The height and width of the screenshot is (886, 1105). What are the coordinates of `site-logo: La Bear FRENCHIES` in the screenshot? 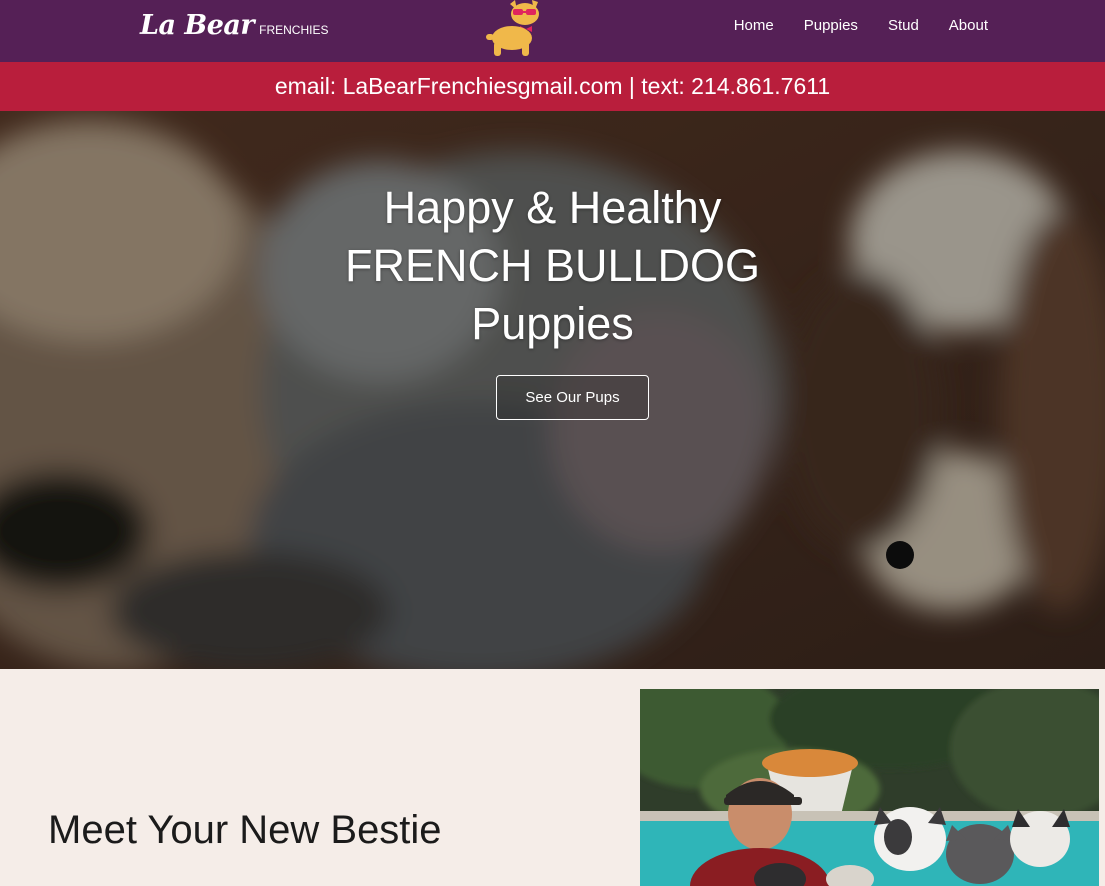 It's located at (234, 28).